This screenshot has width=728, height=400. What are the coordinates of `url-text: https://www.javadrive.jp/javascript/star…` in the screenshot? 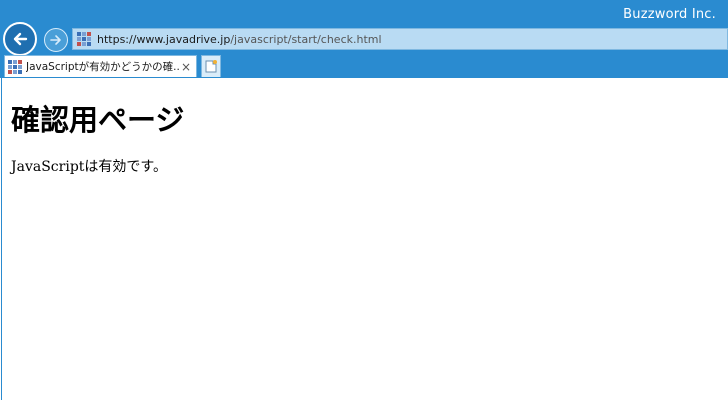 It's located at (239, 39).